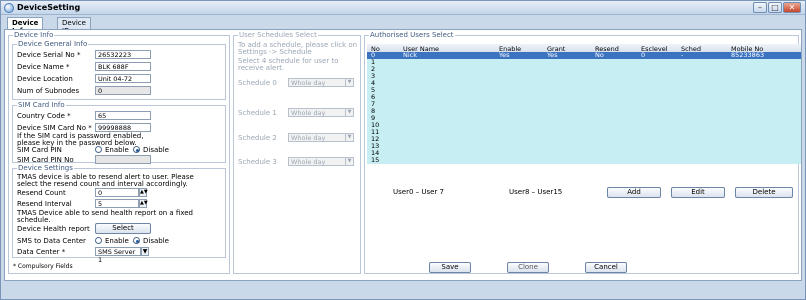 This screenshot has width=806, height=300. What do you see at coordinates (528, 267) in the screenshot?
I see `clone-button: Clone` at bounding box center [528, 267].